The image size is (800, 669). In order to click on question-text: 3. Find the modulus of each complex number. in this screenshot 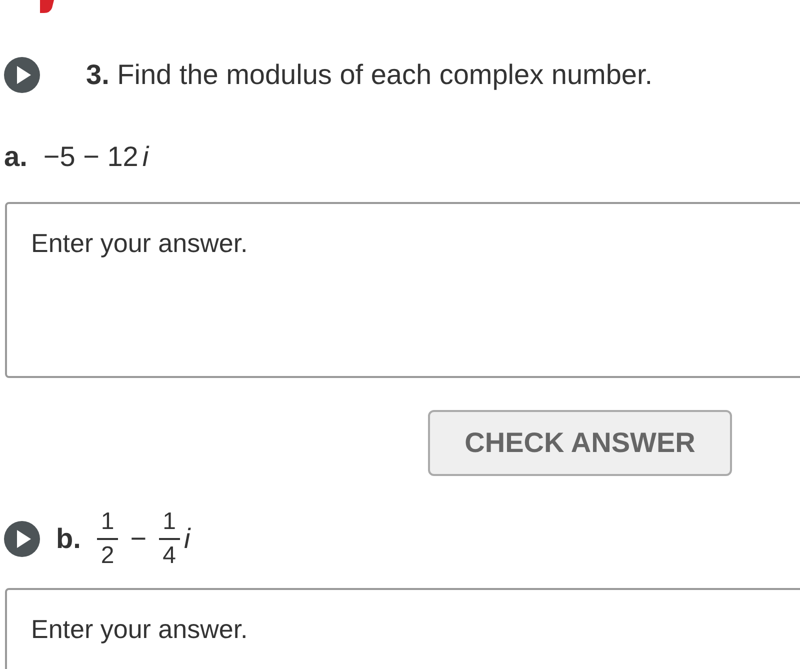, I will do `click(369, 75)`.